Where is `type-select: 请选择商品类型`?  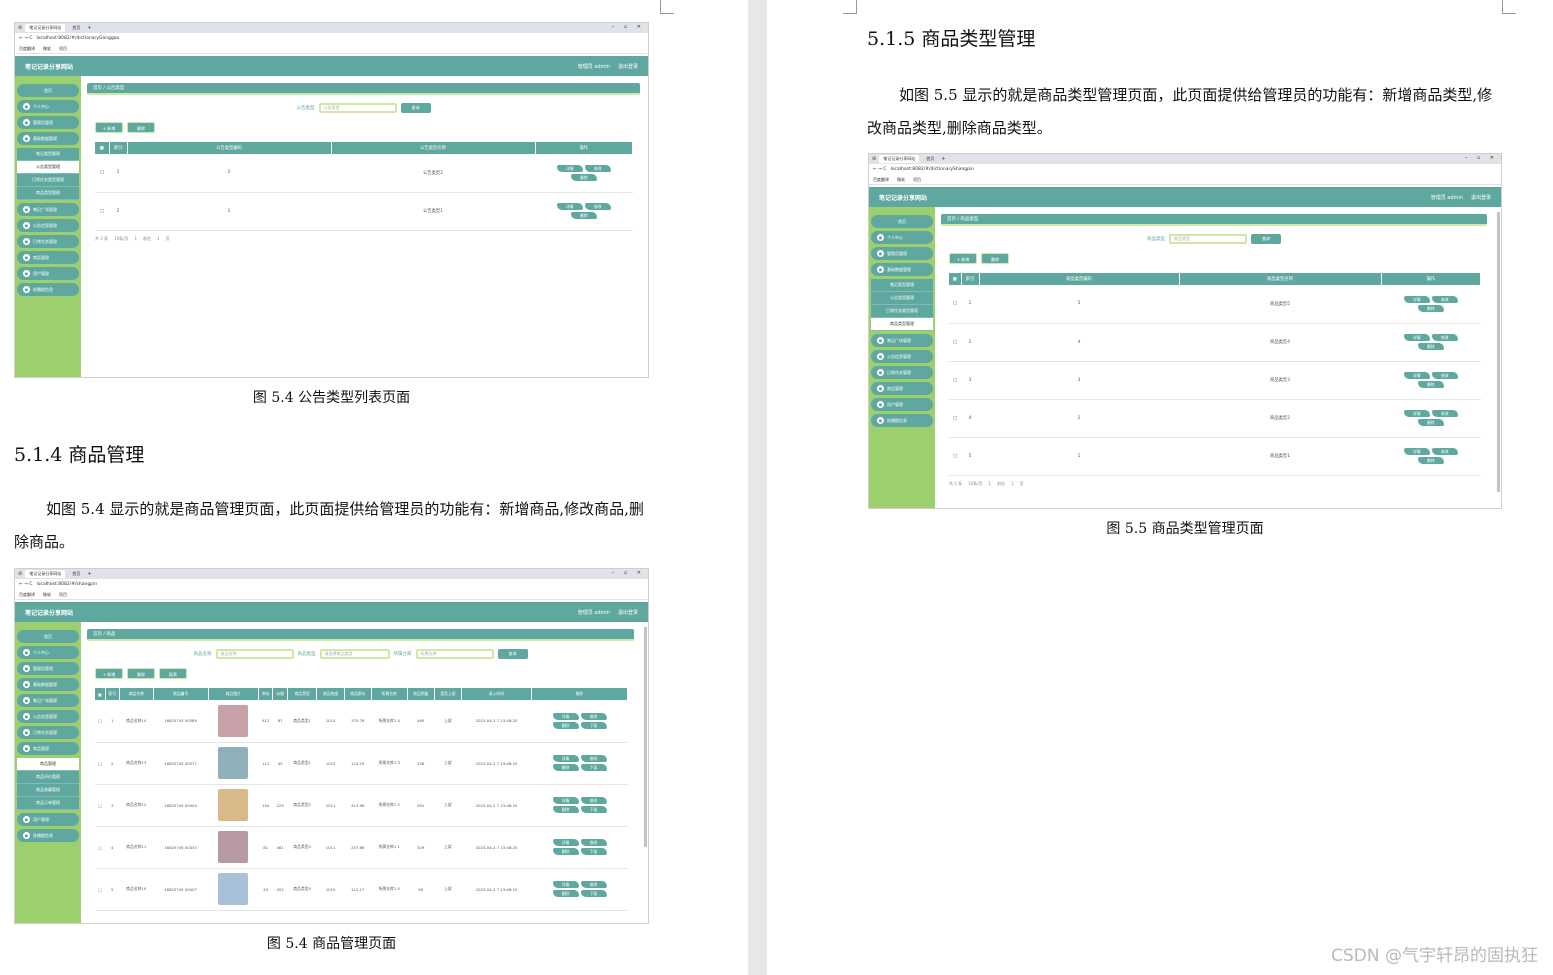
type-select: 请选择商品类型 is located at coordinates (354, 654).